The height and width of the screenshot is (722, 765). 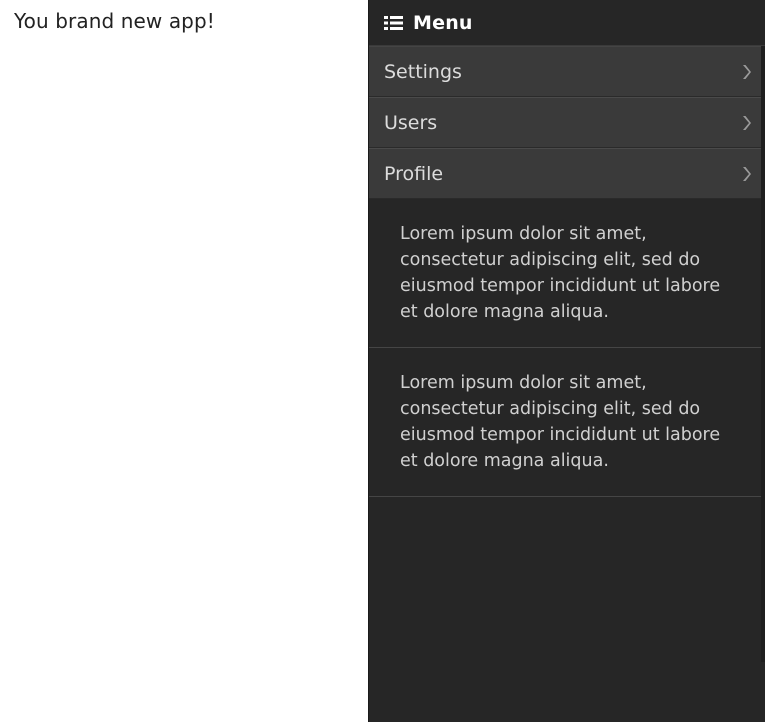 I want to click on menu-item-profile-label: Profile, so click(x=414, y=173).